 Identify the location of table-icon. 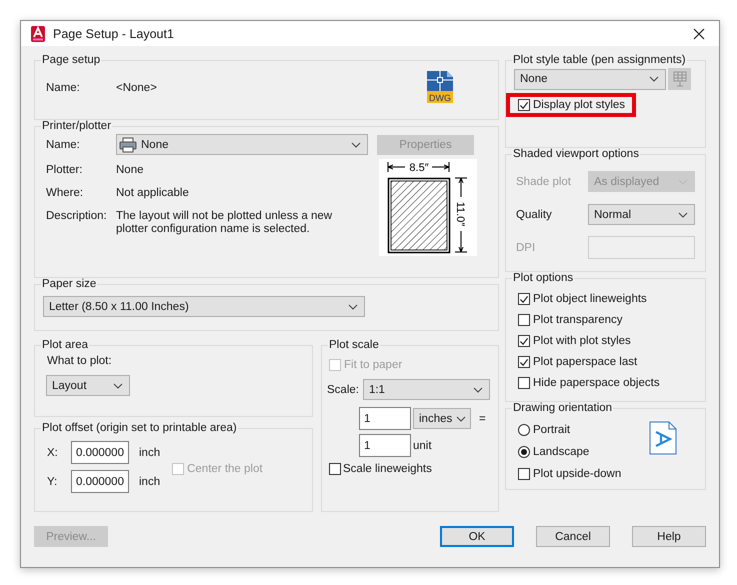
(679, 79).